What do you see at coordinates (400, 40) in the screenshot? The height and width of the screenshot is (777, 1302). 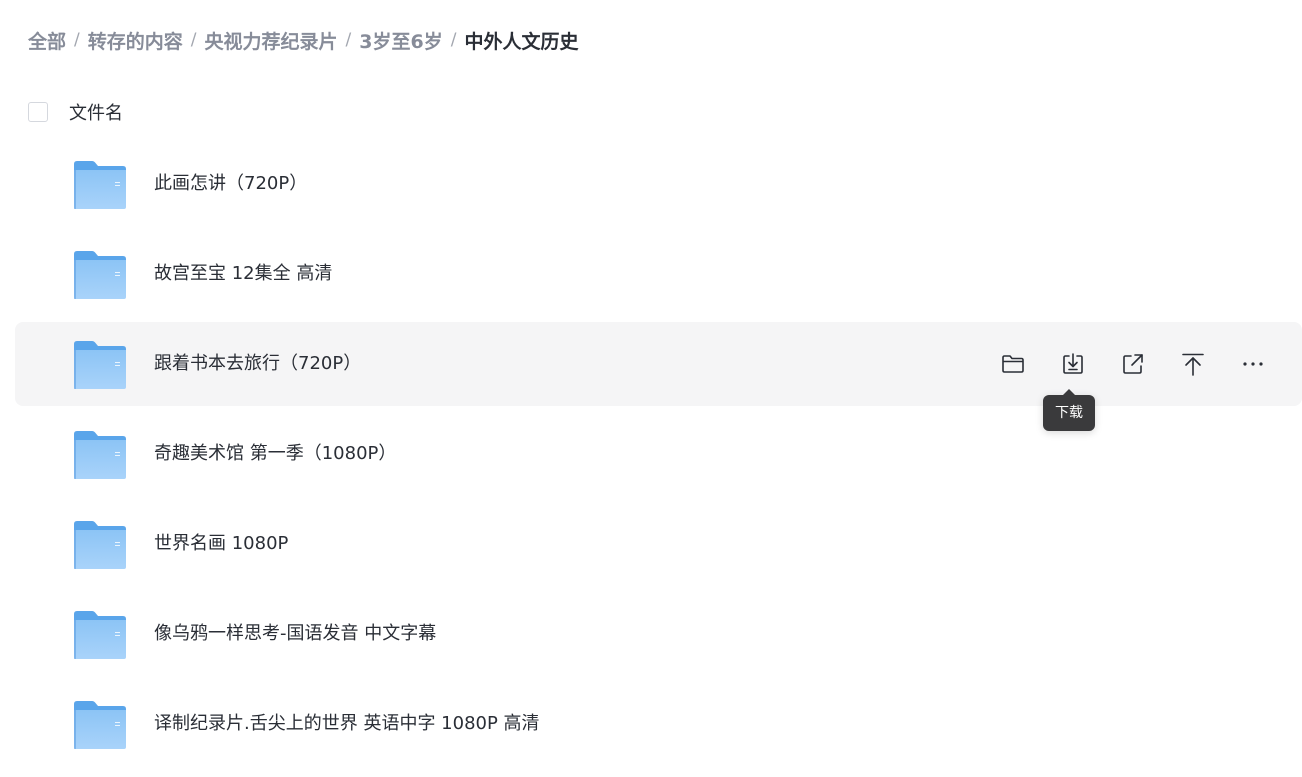 I see `breadcrumb-item-age-3-6: 3岁至6岁` at bounding box center [400, 40].